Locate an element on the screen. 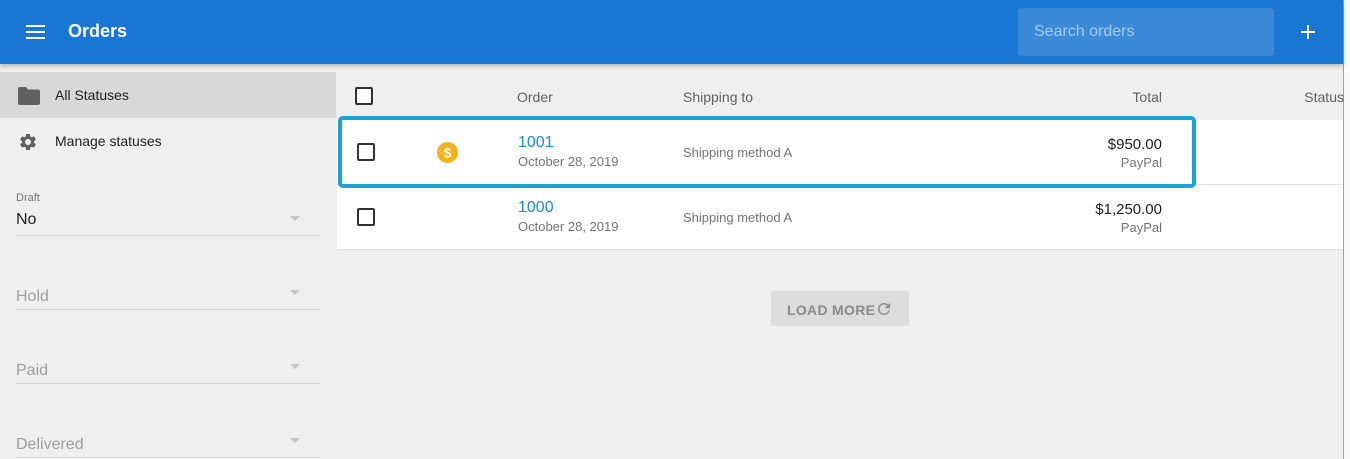 The image size is (1350, 459). window-edge is located at coordinates (1346, 229).